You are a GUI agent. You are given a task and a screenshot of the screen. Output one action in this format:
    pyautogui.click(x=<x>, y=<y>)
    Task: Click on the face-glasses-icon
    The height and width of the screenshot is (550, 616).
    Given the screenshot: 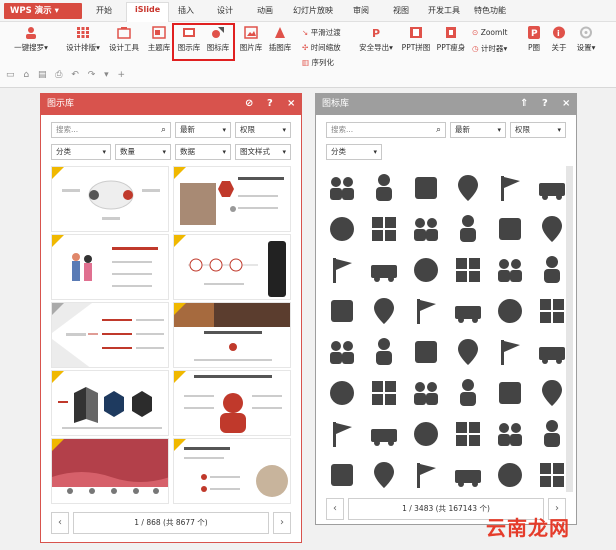 What is the action you would take?
    pyautogui.click(x=552, y=270)
    